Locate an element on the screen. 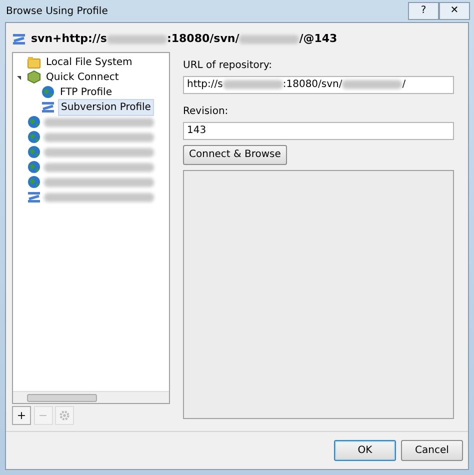 This screenshot has height=475, width=474. header-path: svn+http://s :18080/svn/ /@143 is located at coordinates (184, 39).